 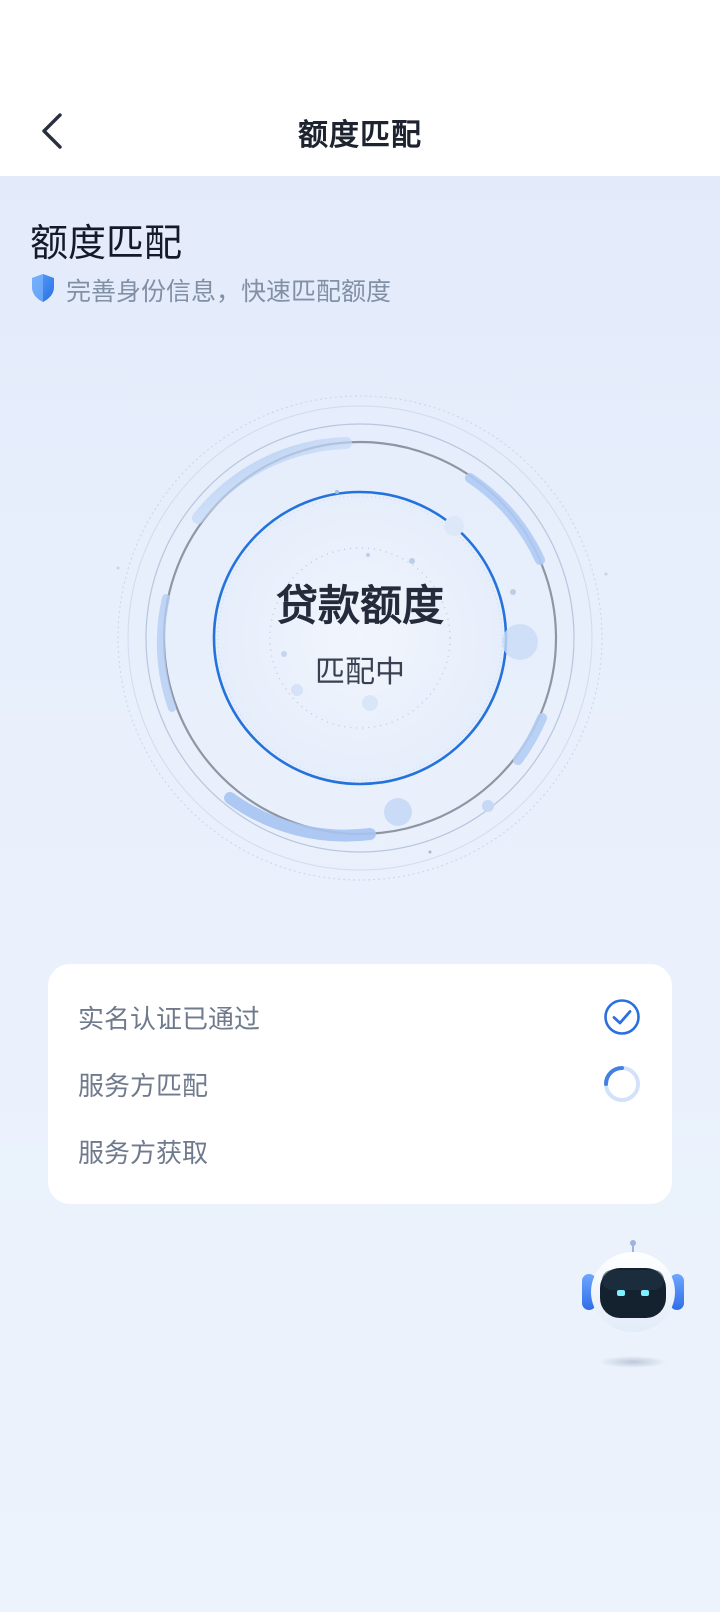 What do you see at coordinates (360, 88) in the screenshot?
I see `top-nav-bar: 额度匹配` at bounding box center [360, 88].